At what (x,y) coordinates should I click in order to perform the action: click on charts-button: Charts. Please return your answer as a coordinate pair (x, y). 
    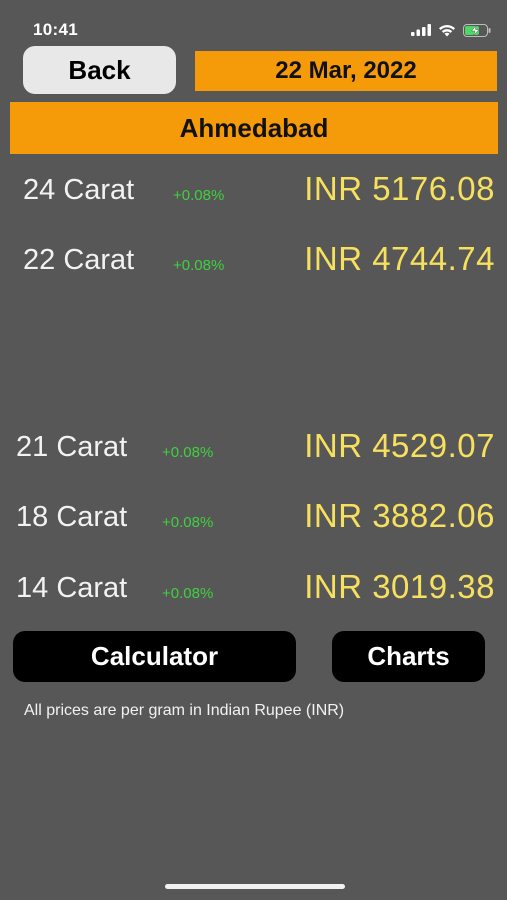
    Looking at the image, I should click on (408, 656).